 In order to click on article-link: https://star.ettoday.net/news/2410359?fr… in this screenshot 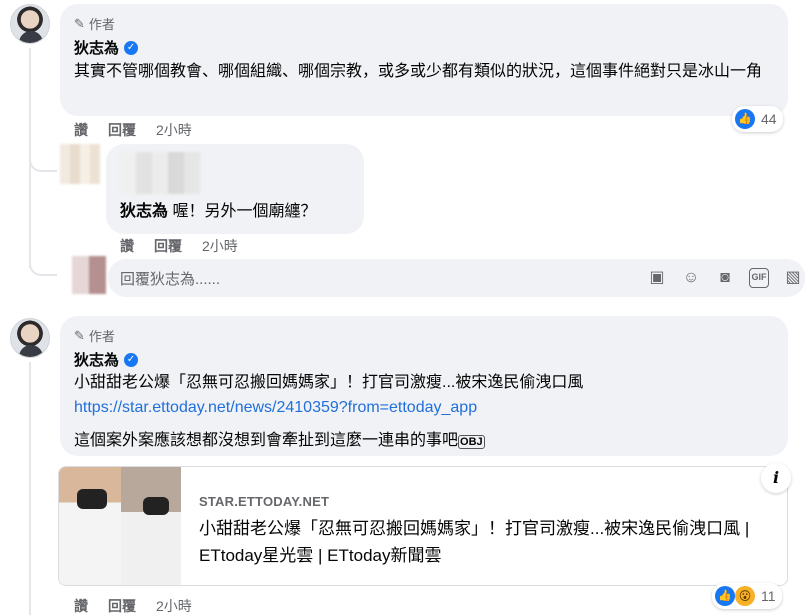, I will do `click(427, 408)`.